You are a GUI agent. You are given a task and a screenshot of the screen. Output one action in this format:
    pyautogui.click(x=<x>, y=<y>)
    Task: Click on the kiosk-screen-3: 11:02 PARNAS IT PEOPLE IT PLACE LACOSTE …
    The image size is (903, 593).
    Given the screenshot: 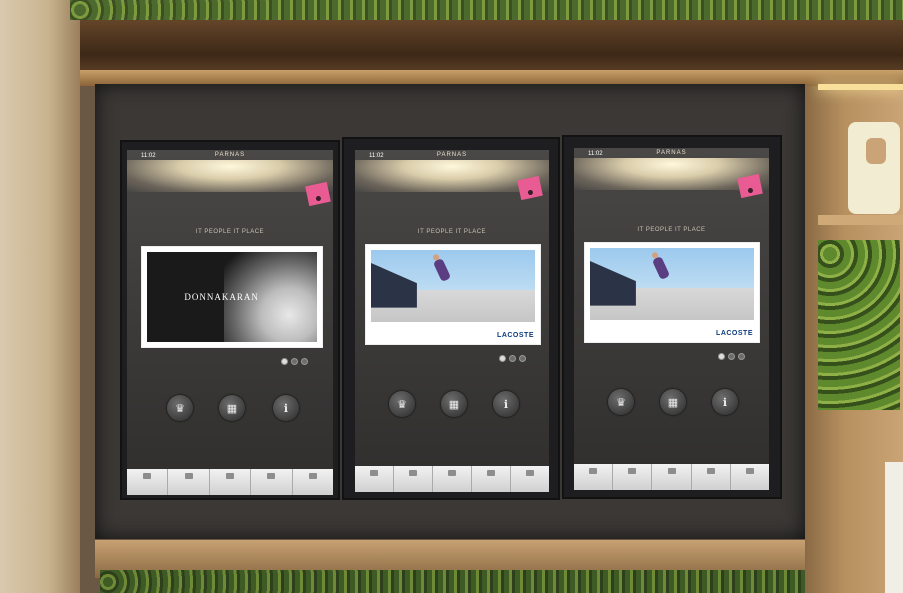 What is the action you would take?
    pyautogui.click(x=671, y=319)
    